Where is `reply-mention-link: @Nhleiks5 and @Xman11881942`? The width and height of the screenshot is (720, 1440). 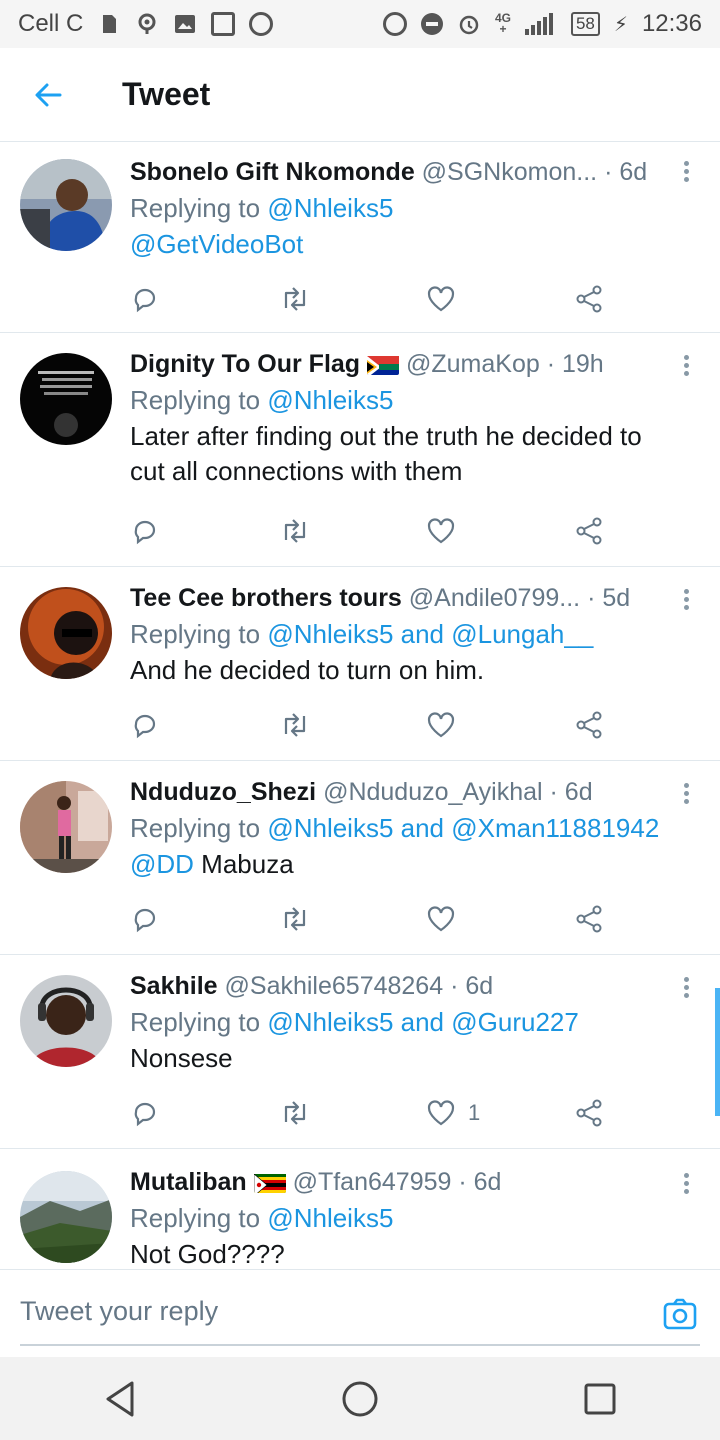
reply-mention-link: @Nhleiks5 and @Xman11881942 is located at coordinates (463, 828).